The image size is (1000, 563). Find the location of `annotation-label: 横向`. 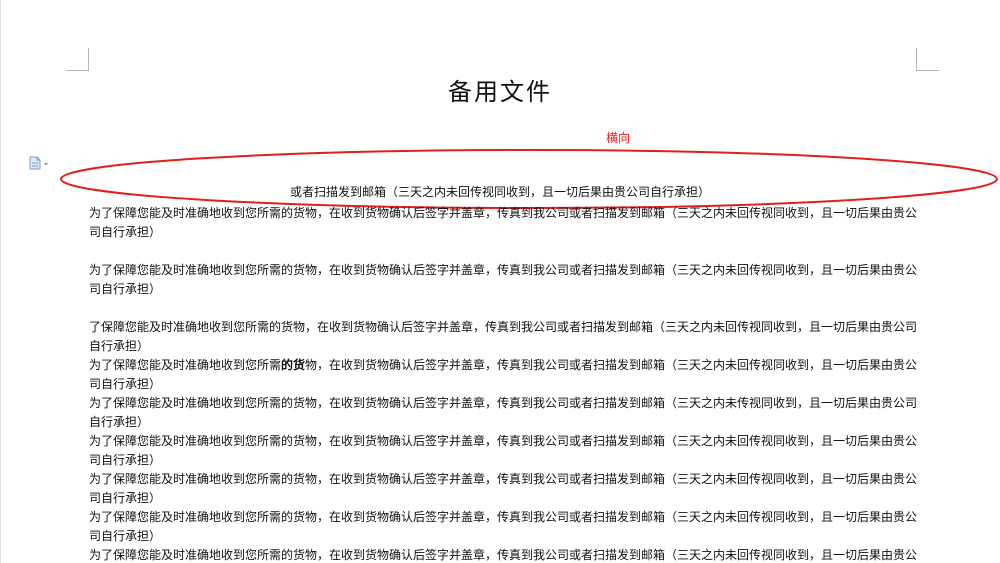

annotation-label: 横向 is located at coordinates (618, 138).